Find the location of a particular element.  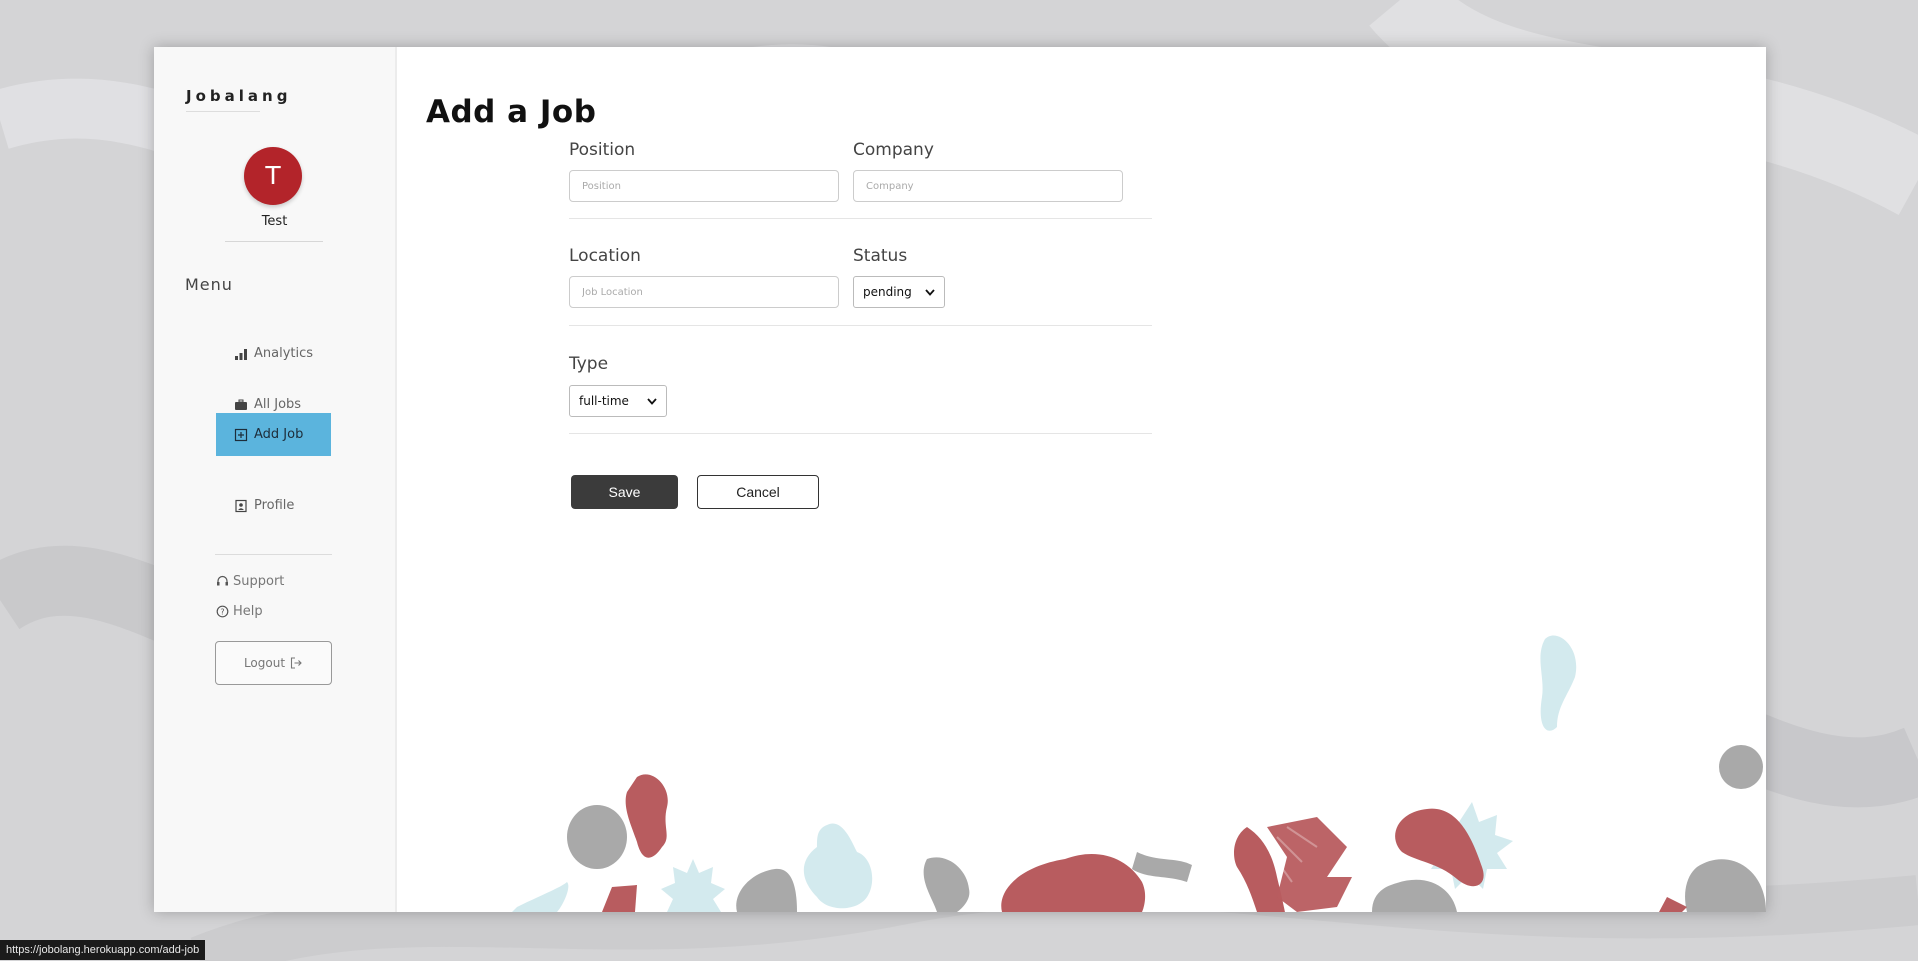

support-link: Support is located at coordinates (250, 581).